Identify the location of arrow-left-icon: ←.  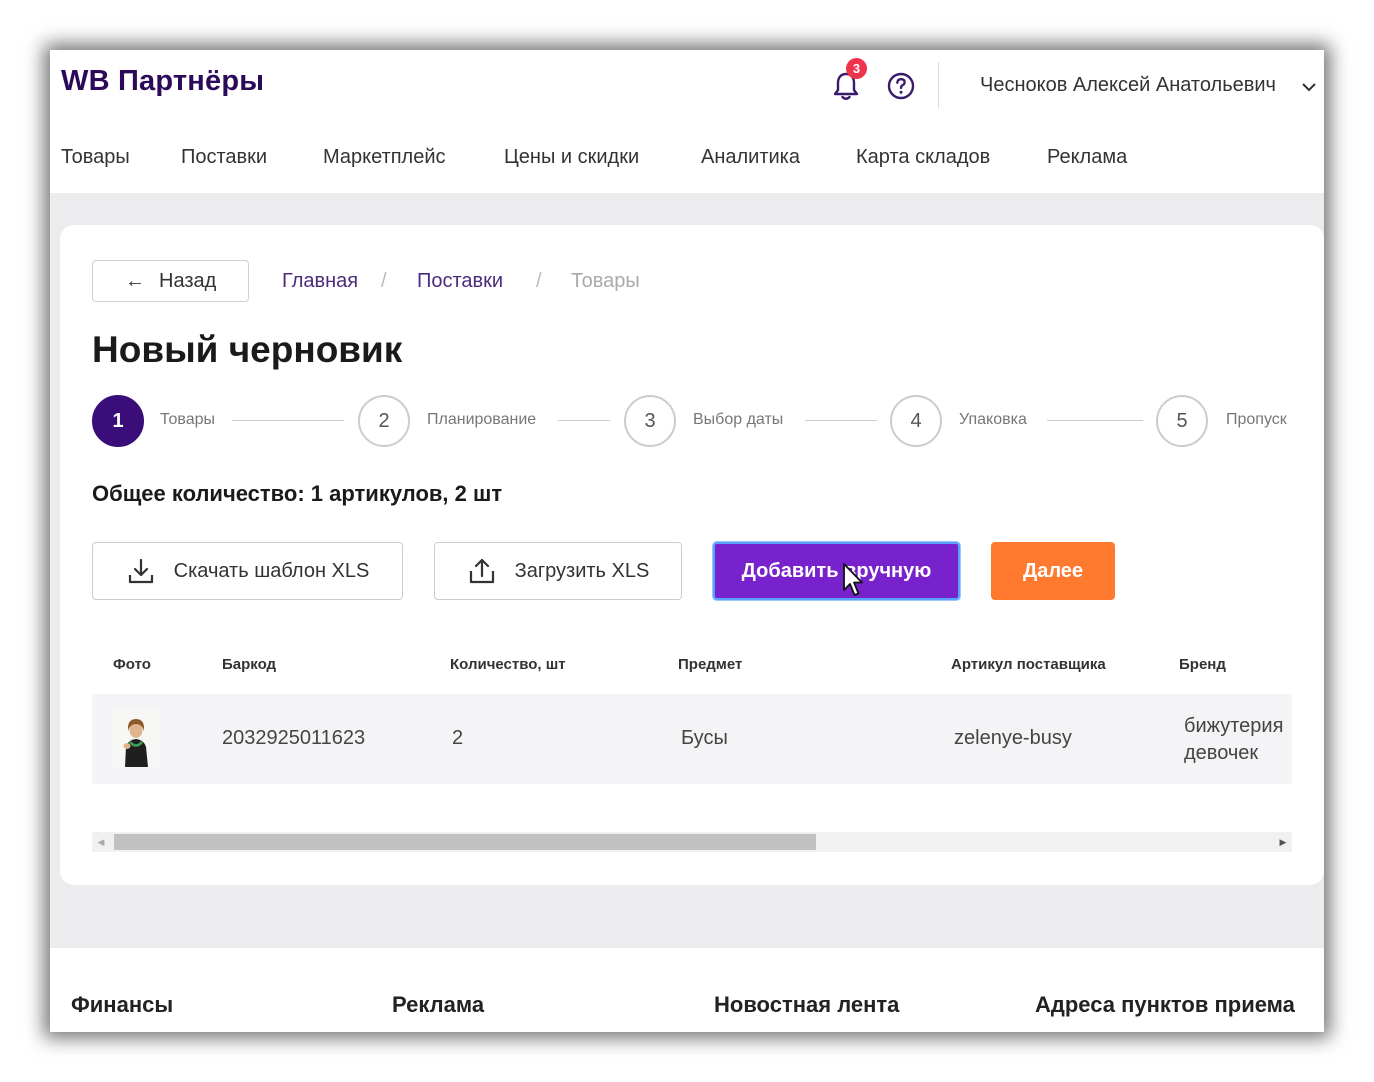
(135, 280).